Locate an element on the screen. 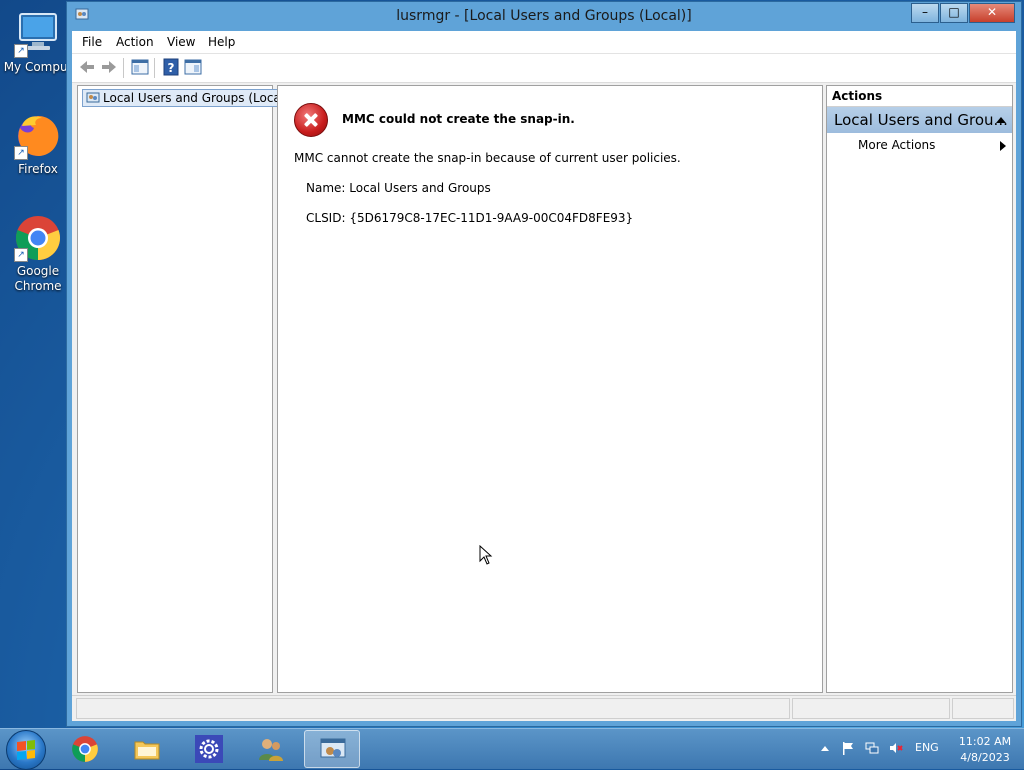  clock-date: 4/8/2023 is located at coordinates (985, 757).